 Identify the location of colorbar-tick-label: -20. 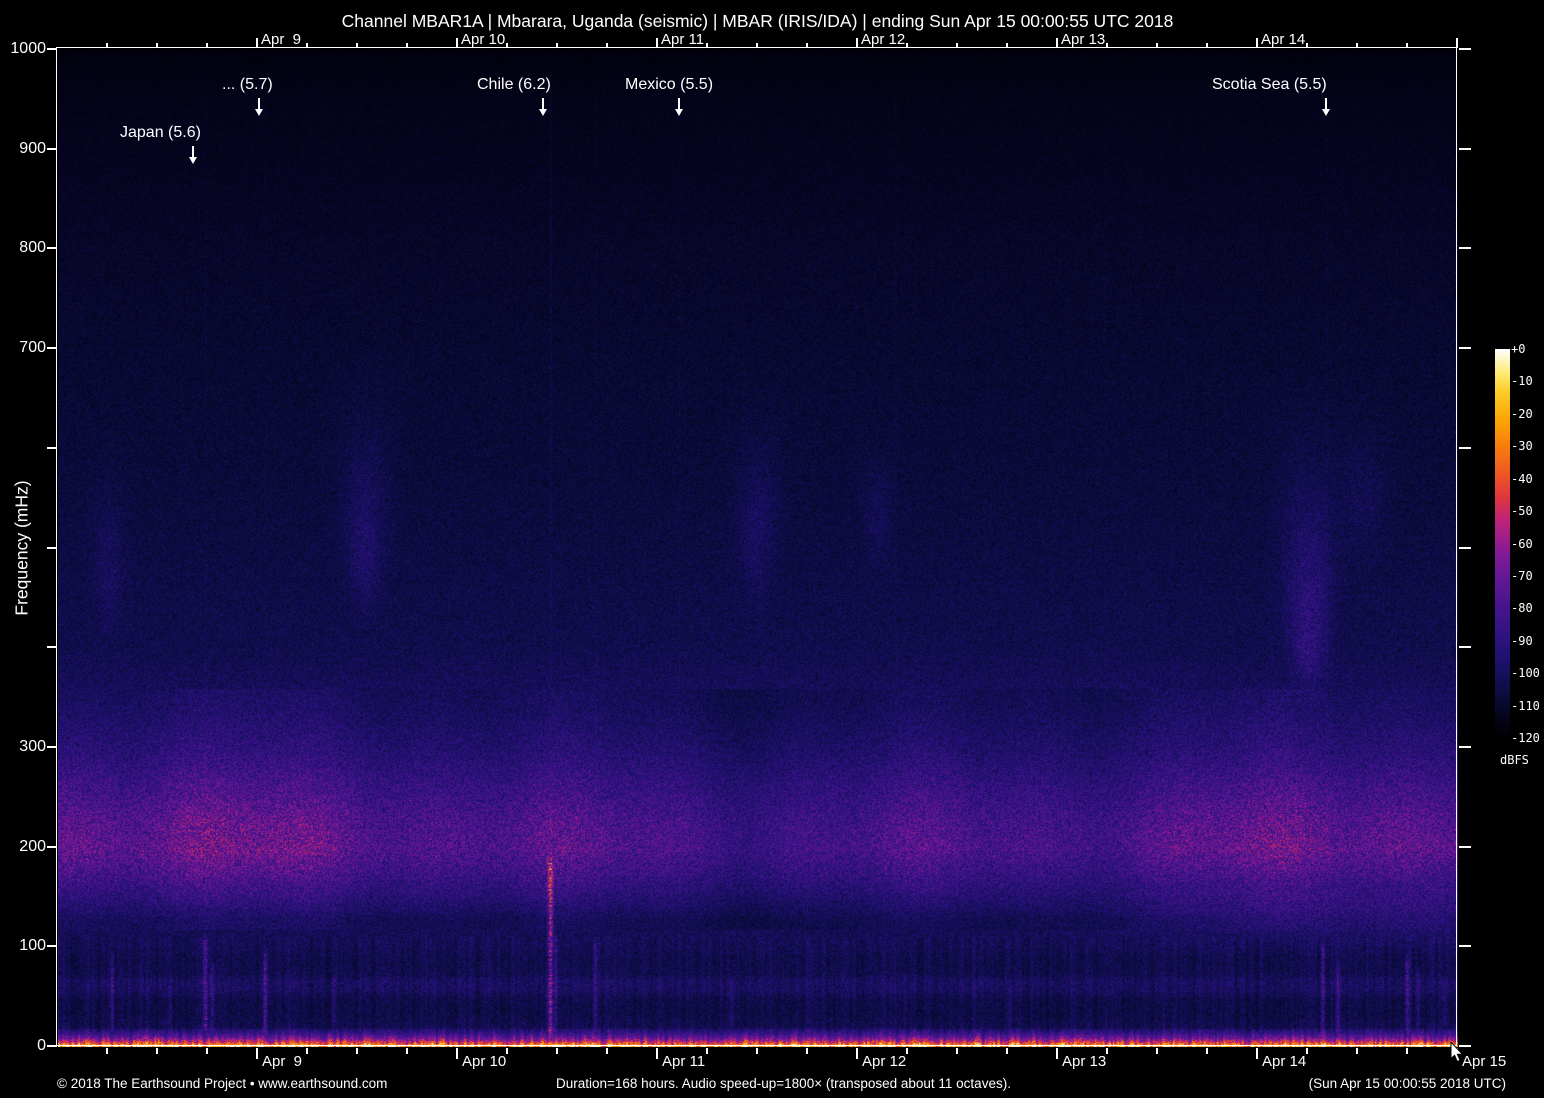
(1522, 413).